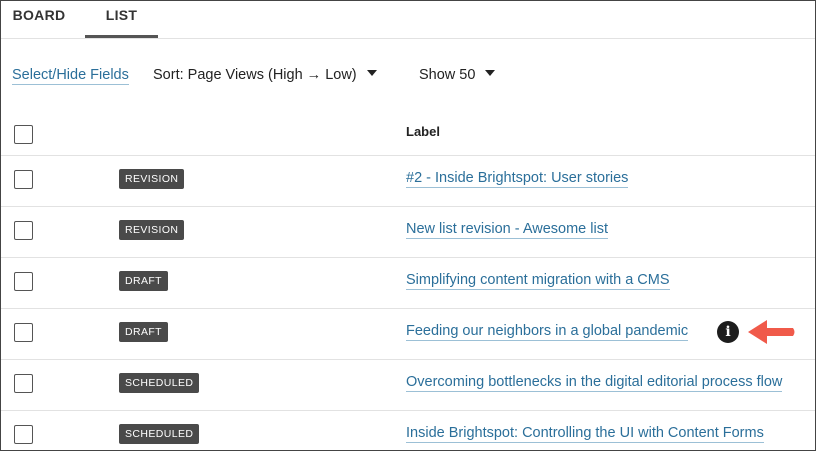 The height and width of the screenshot is (451, 816). Describe the element at coordinates (39, 18) in the screenshot. I see `tab-board: BOARD` at that location.